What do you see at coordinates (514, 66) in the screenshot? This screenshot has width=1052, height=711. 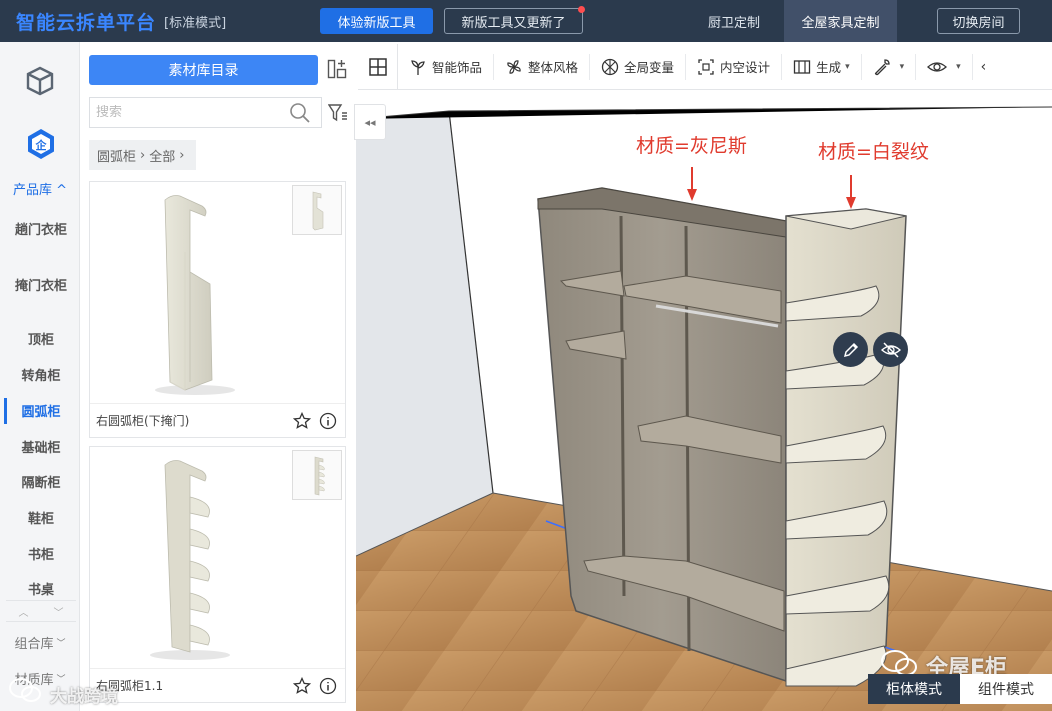 I see `fan-icon` at bounding box center [514, 66].